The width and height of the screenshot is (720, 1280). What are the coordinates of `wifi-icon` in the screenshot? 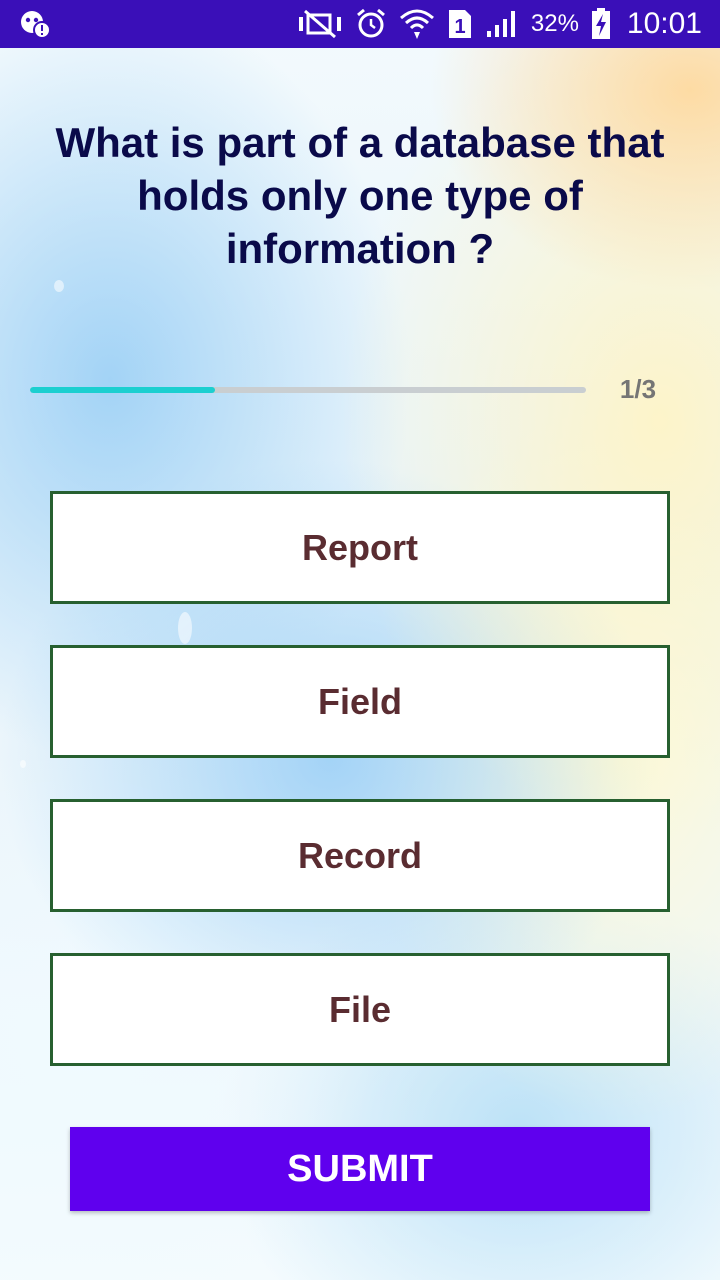 It's located at (417, 24).